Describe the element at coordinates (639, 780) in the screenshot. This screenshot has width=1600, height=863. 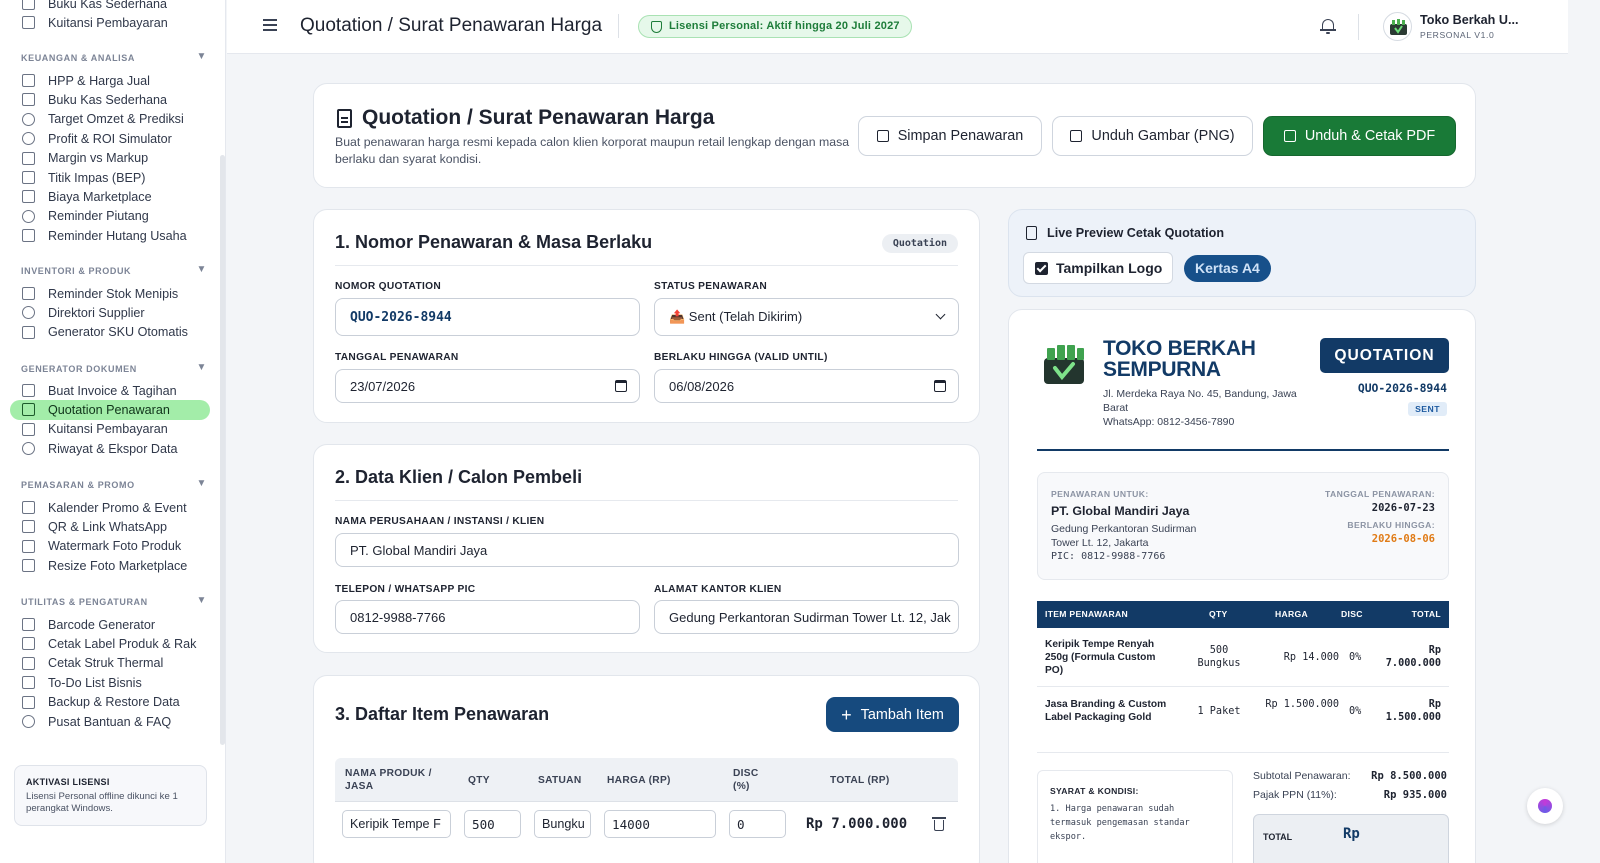
I see `col-price: HARGA (RP)` at that location.